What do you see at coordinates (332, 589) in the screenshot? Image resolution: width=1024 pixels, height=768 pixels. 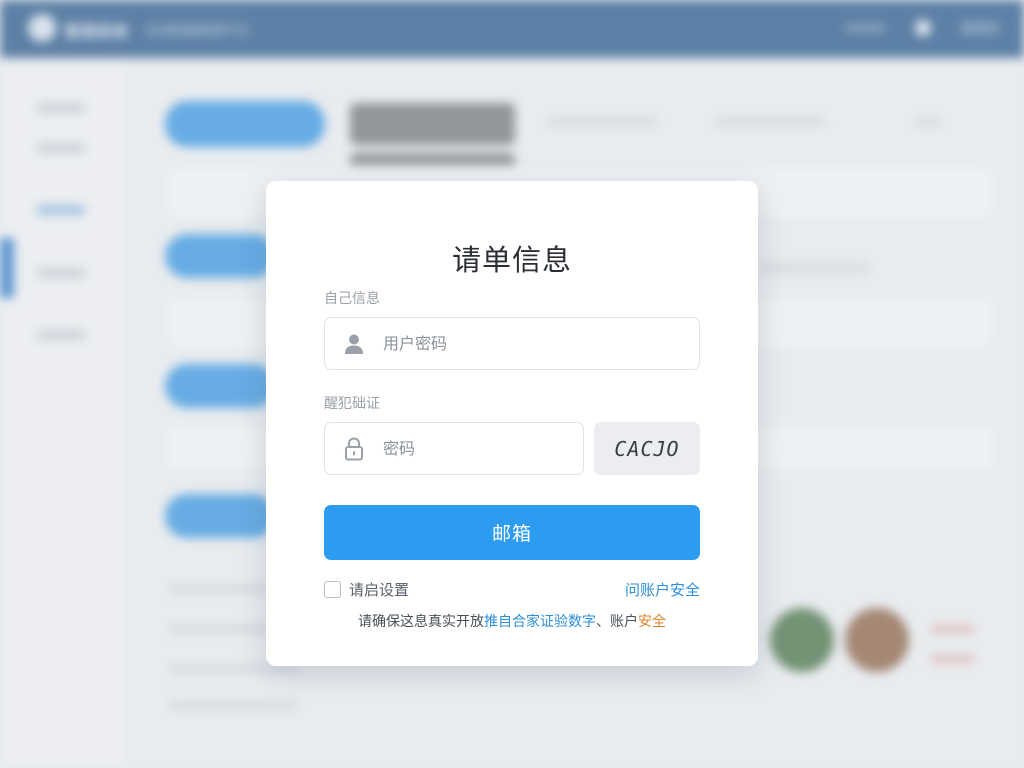 I see `remember-checkbox` at bounding box center [332, 589].